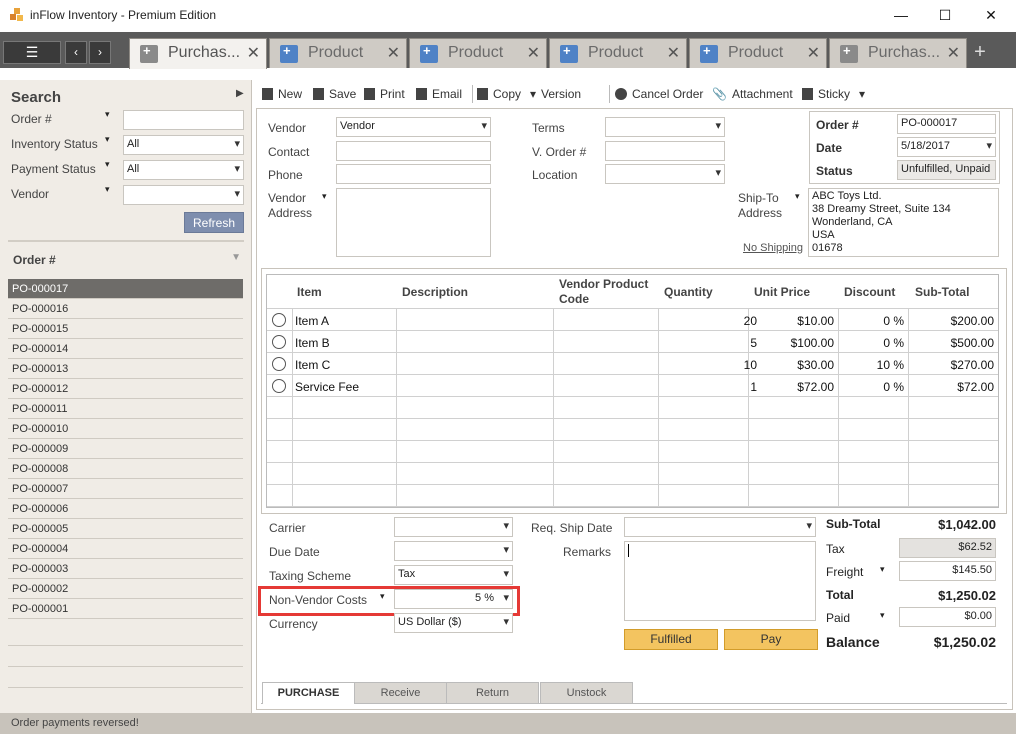  Describe the element at coordinates (453, 551) in the screenshot. I see `due-date-picker` at that location.